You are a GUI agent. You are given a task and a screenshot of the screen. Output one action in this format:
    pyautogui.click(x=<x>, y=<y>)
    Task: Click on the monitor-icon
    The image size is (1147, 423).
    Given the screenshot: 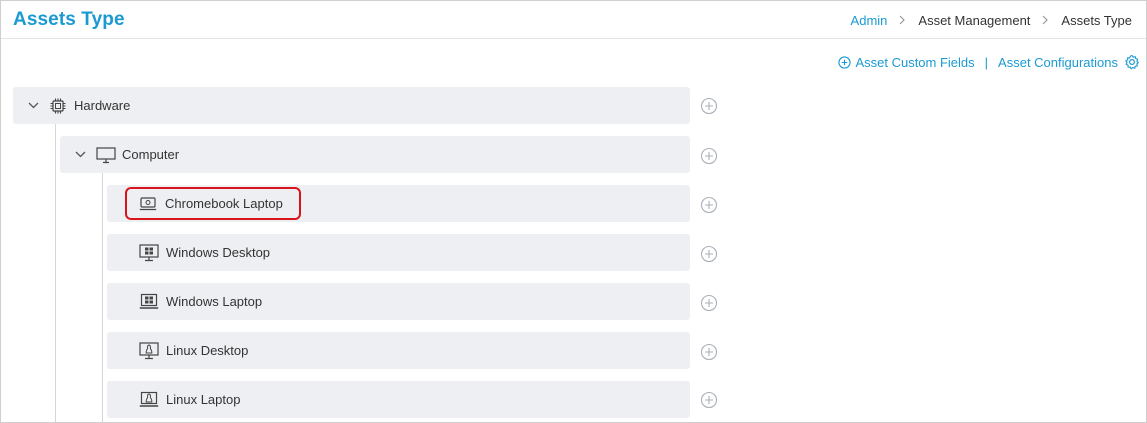 What is the action you would take?
    pyautogui.click(x=106, y=155)
    